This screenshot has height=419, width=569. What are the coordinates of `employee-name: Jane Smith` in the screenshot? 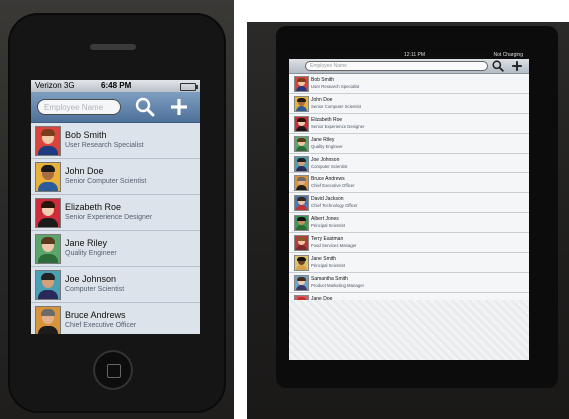 It's located at (324, 259).